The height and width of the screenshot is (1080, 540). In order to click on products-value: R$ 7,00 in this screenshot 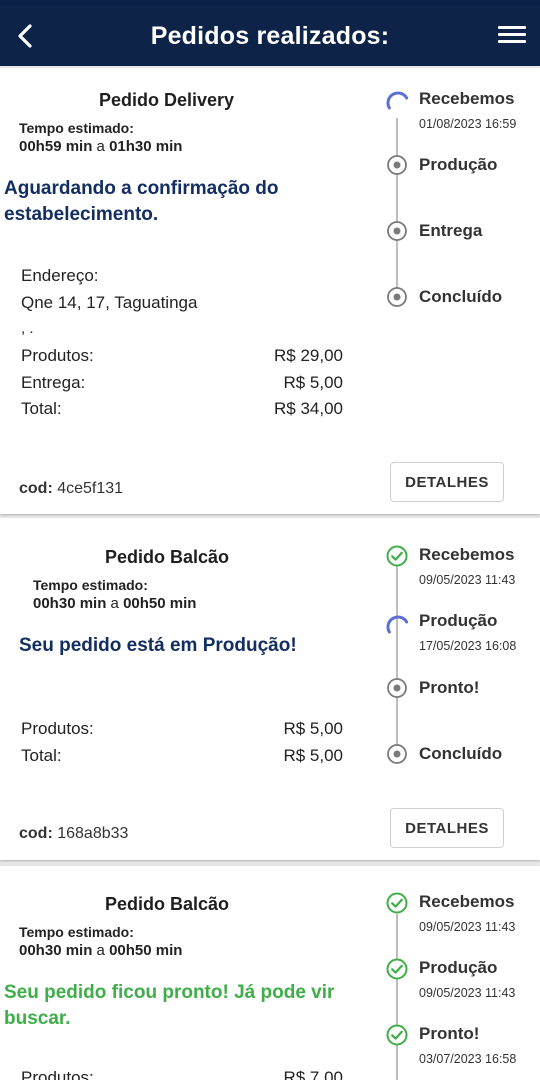, I will do `click(313, 1074)`.